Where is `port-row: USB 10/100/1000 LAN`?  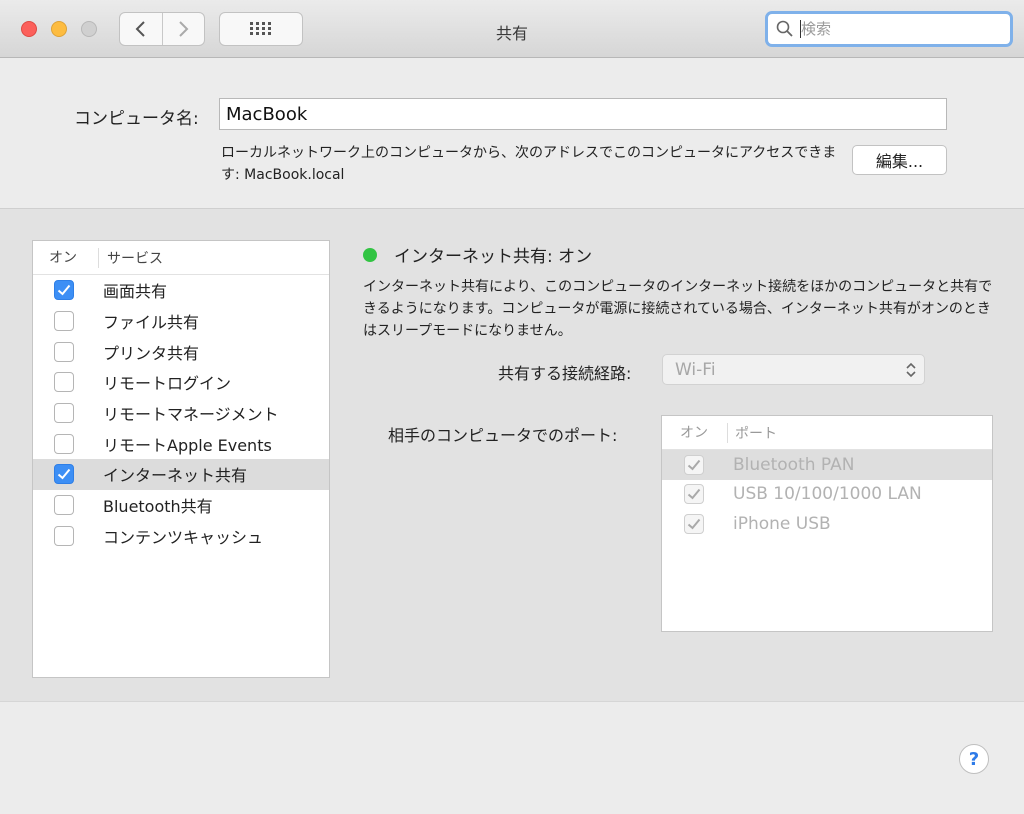 port-row: USB 10/100/1000 LAN is located at coordinates (827, 495).